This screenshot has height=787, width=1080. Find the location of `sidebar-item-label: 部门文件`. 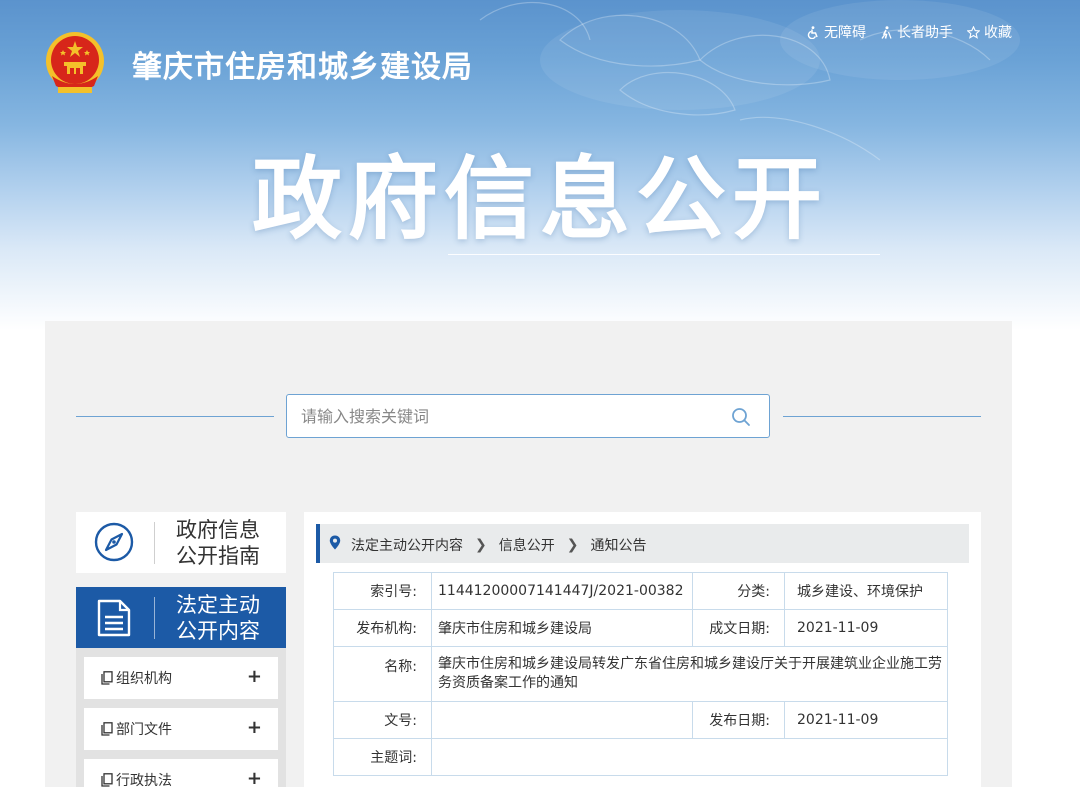

sidebar-item-label: 部门文件 is located at coordinates (144, 730).